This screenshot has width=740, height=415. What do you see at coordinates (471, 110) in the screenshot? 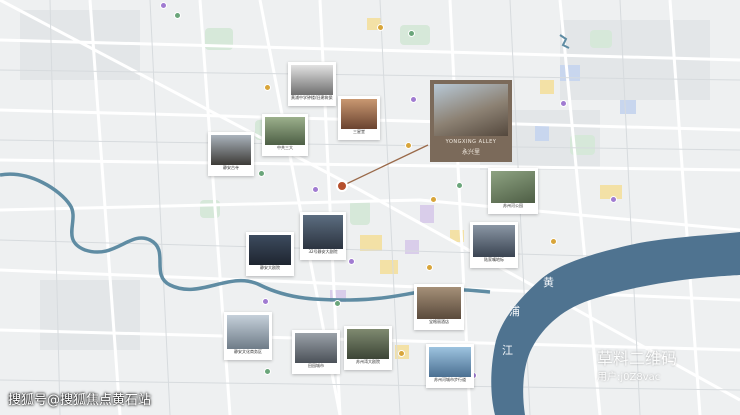
I see `project-photo` at bounding box center [471, 110].